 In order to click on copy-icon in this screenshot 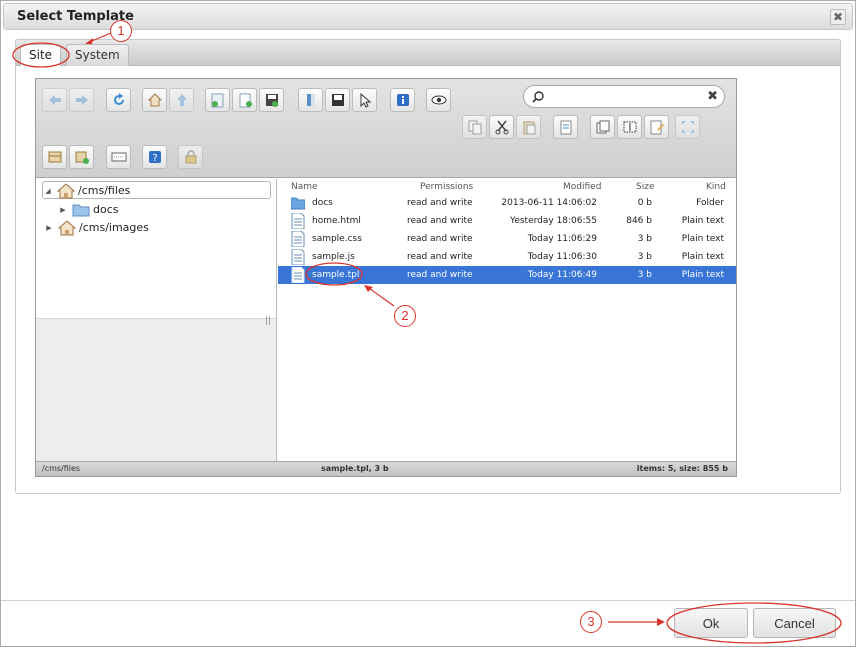, I will do `click(474, 127)`.